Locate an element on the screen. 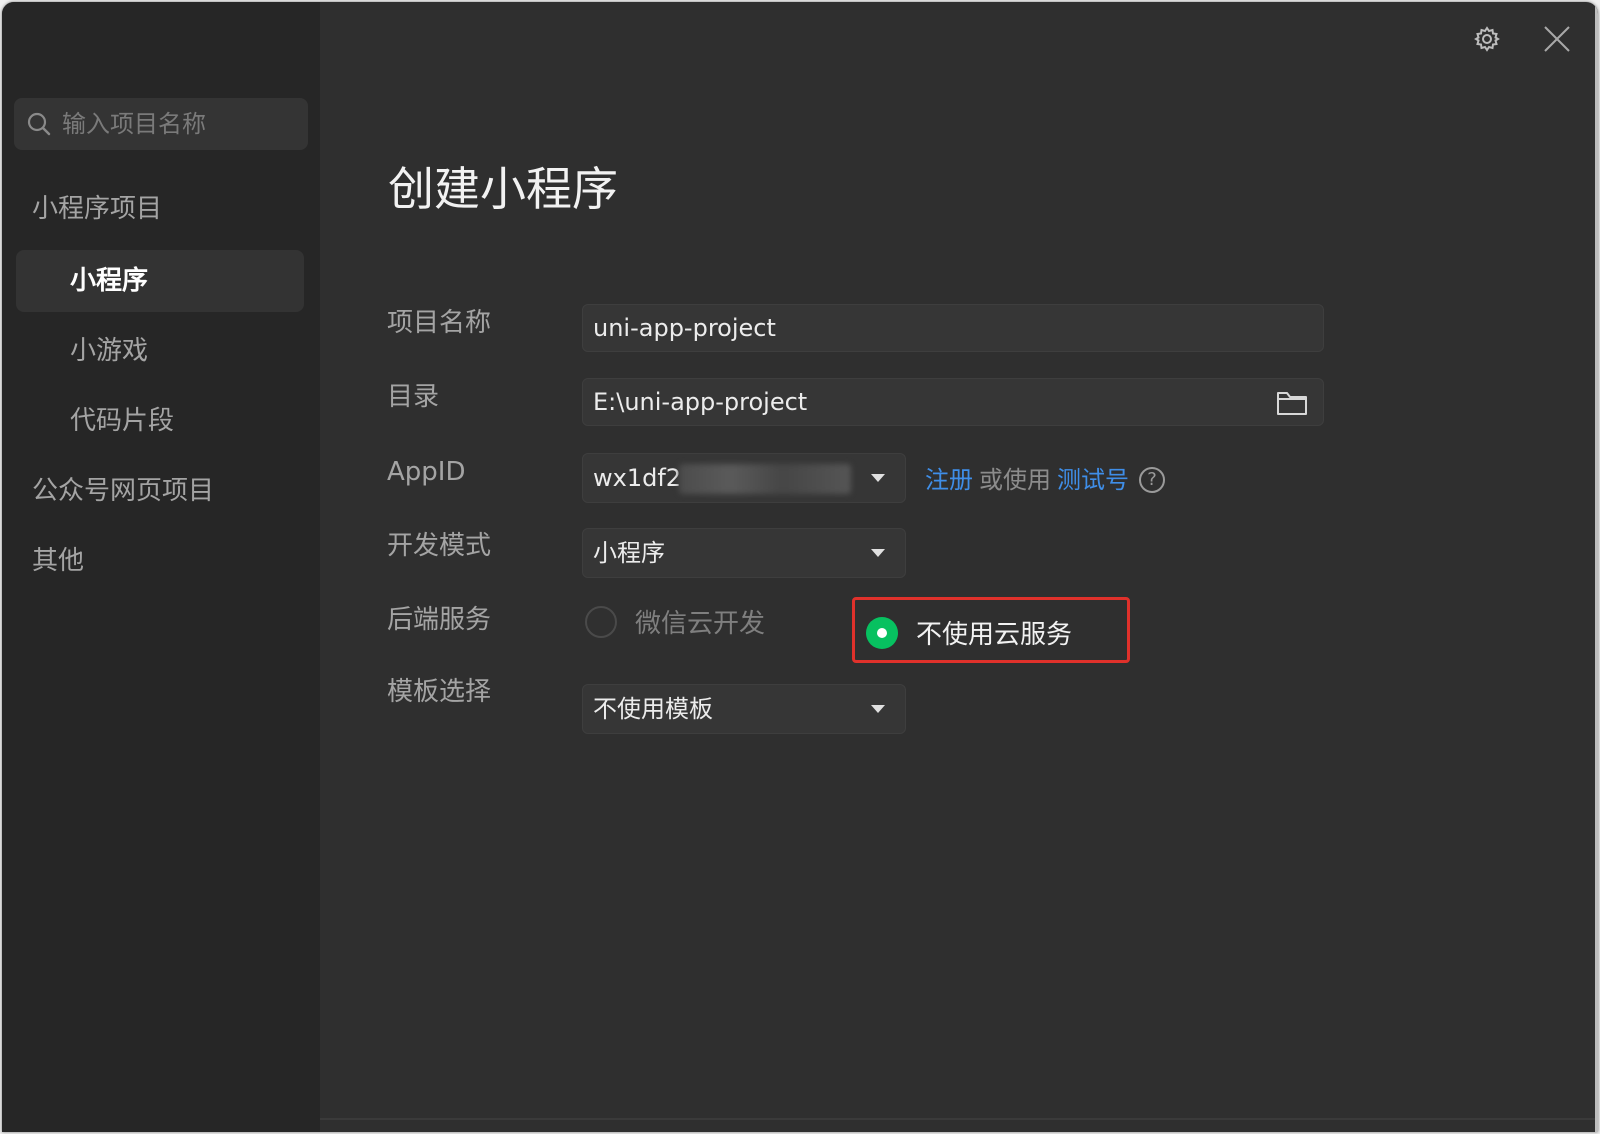  close-icon is located at coordinates (1557, 39).